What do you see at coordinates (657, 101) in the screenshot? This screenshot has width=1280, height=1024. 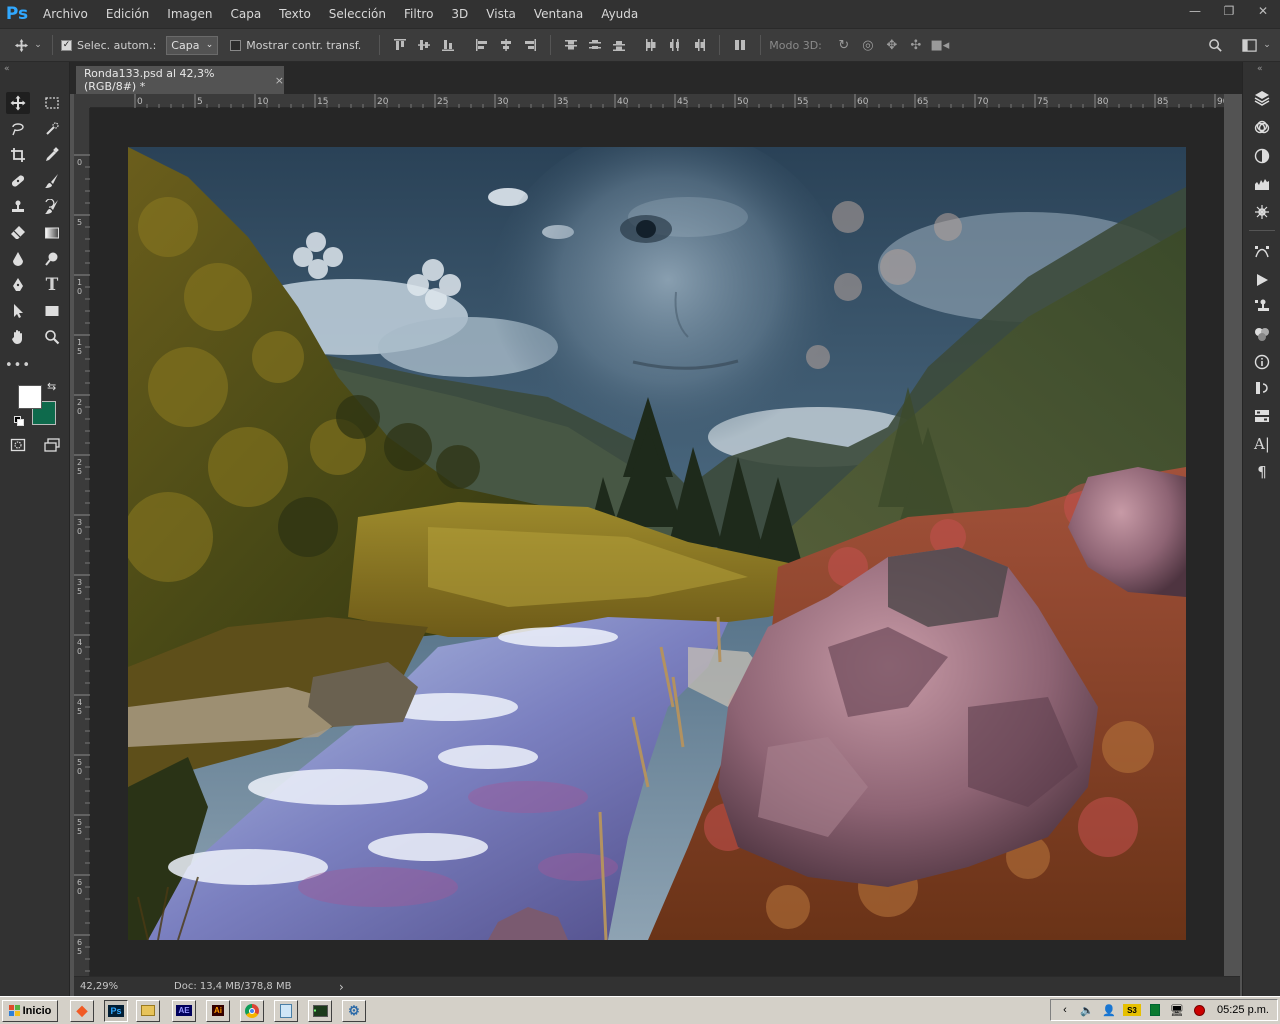 I see `horizontal-ruler: 0 5 10 15 20 25 30 35 40 45 50 55 60 65 70 75 80 85 90` at bounding box center [657, 101].